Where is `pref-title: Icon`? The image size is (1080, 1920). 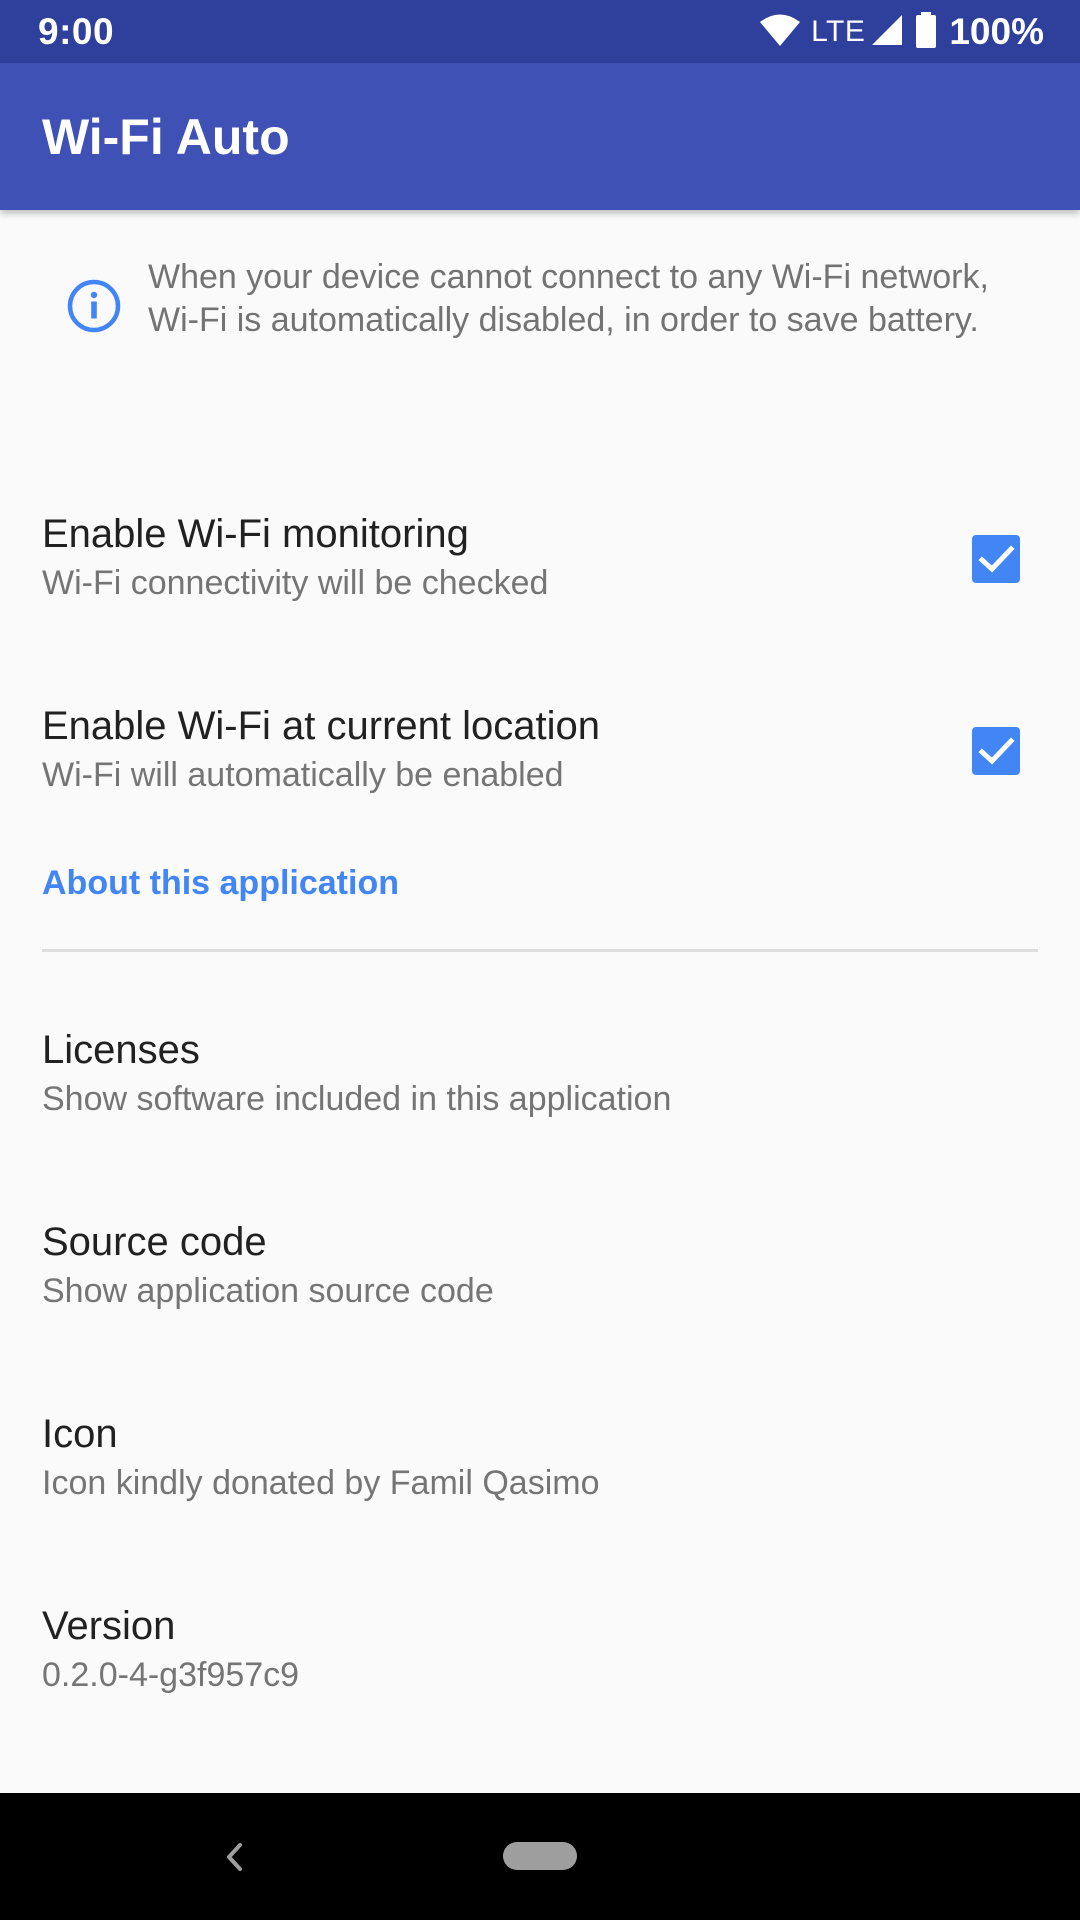
pref-title: Icon is located at coordinates (80, 1434).